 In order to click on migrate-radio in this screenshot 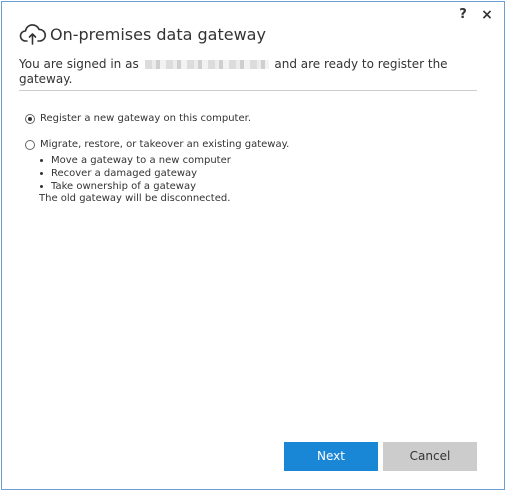, I will do `click(30, 144)`.